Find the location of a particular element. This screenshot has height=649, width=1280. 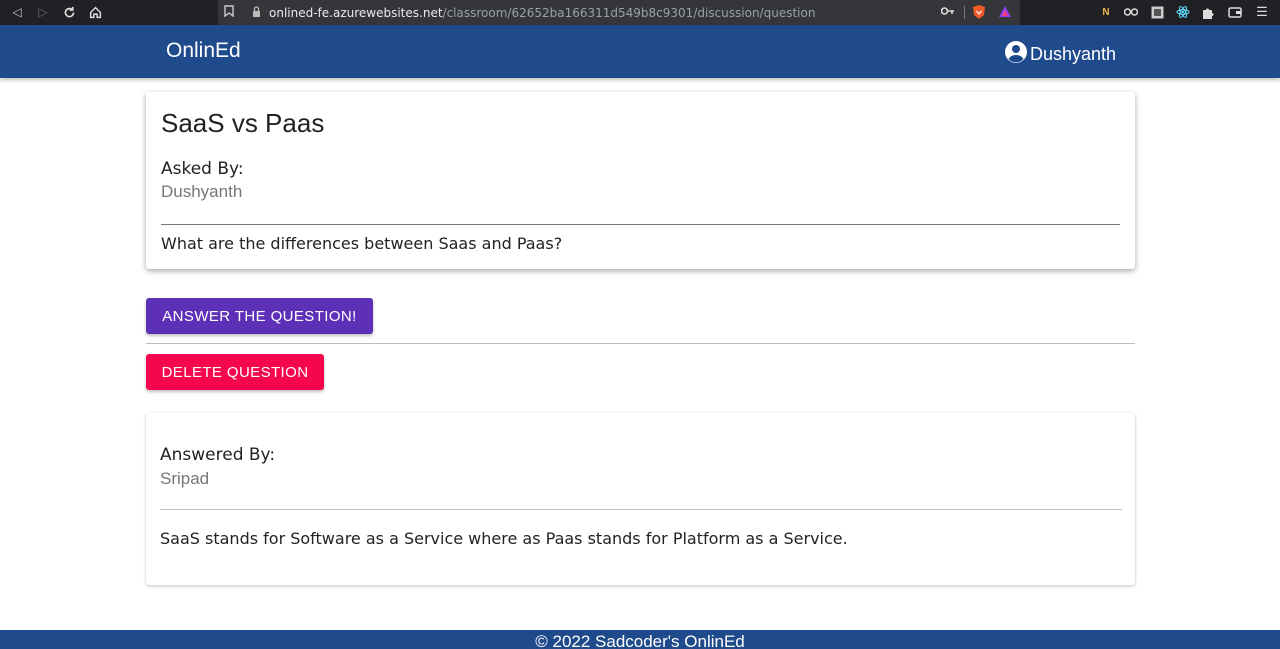

answered-by-name: Sripad is located at coordinates (185, 478).